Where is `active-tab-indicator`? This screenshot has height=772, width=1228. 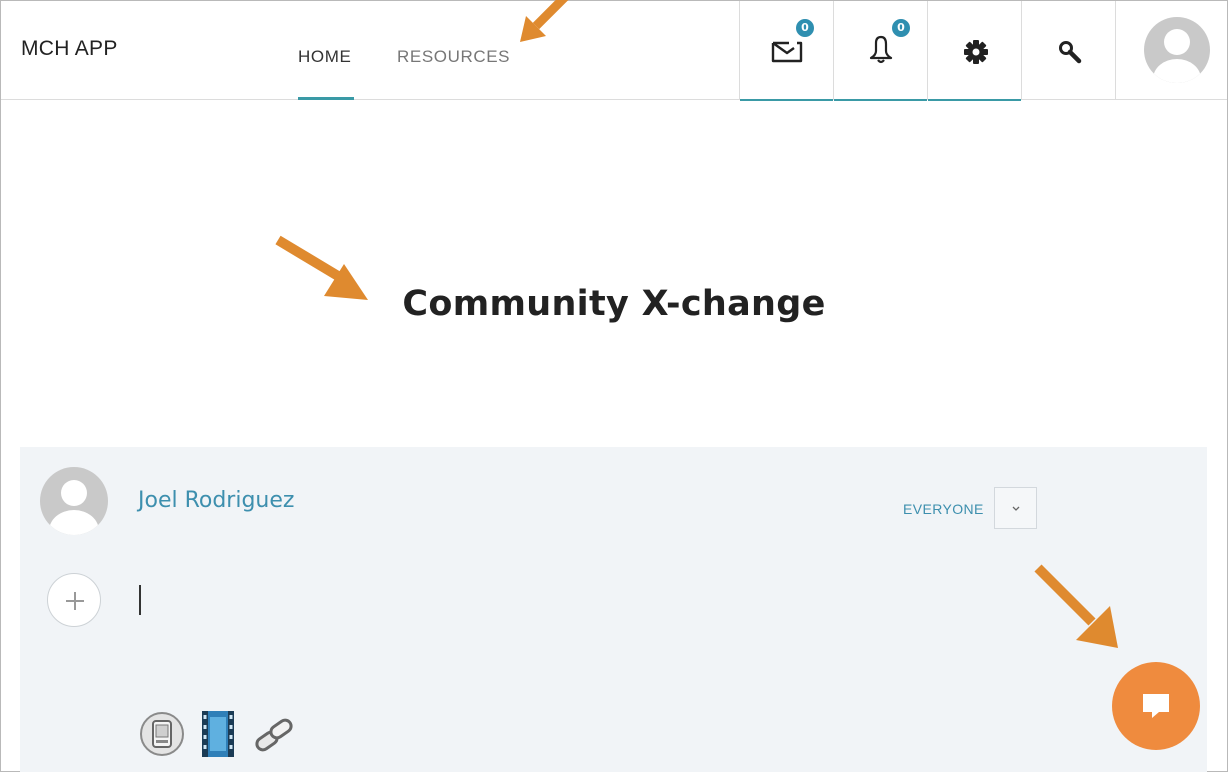
active-tab-indicator is located at coordinates (326, 98).